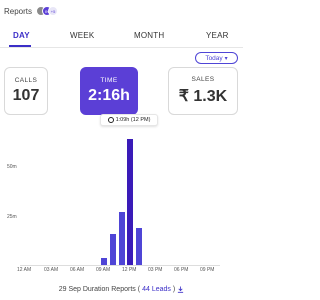 This screenshot has height=300, width=320. What do you see at coordinates (12, 217) in the screenshot?
I see `y-tick-label: 25m` at bounding box center [12, 217].